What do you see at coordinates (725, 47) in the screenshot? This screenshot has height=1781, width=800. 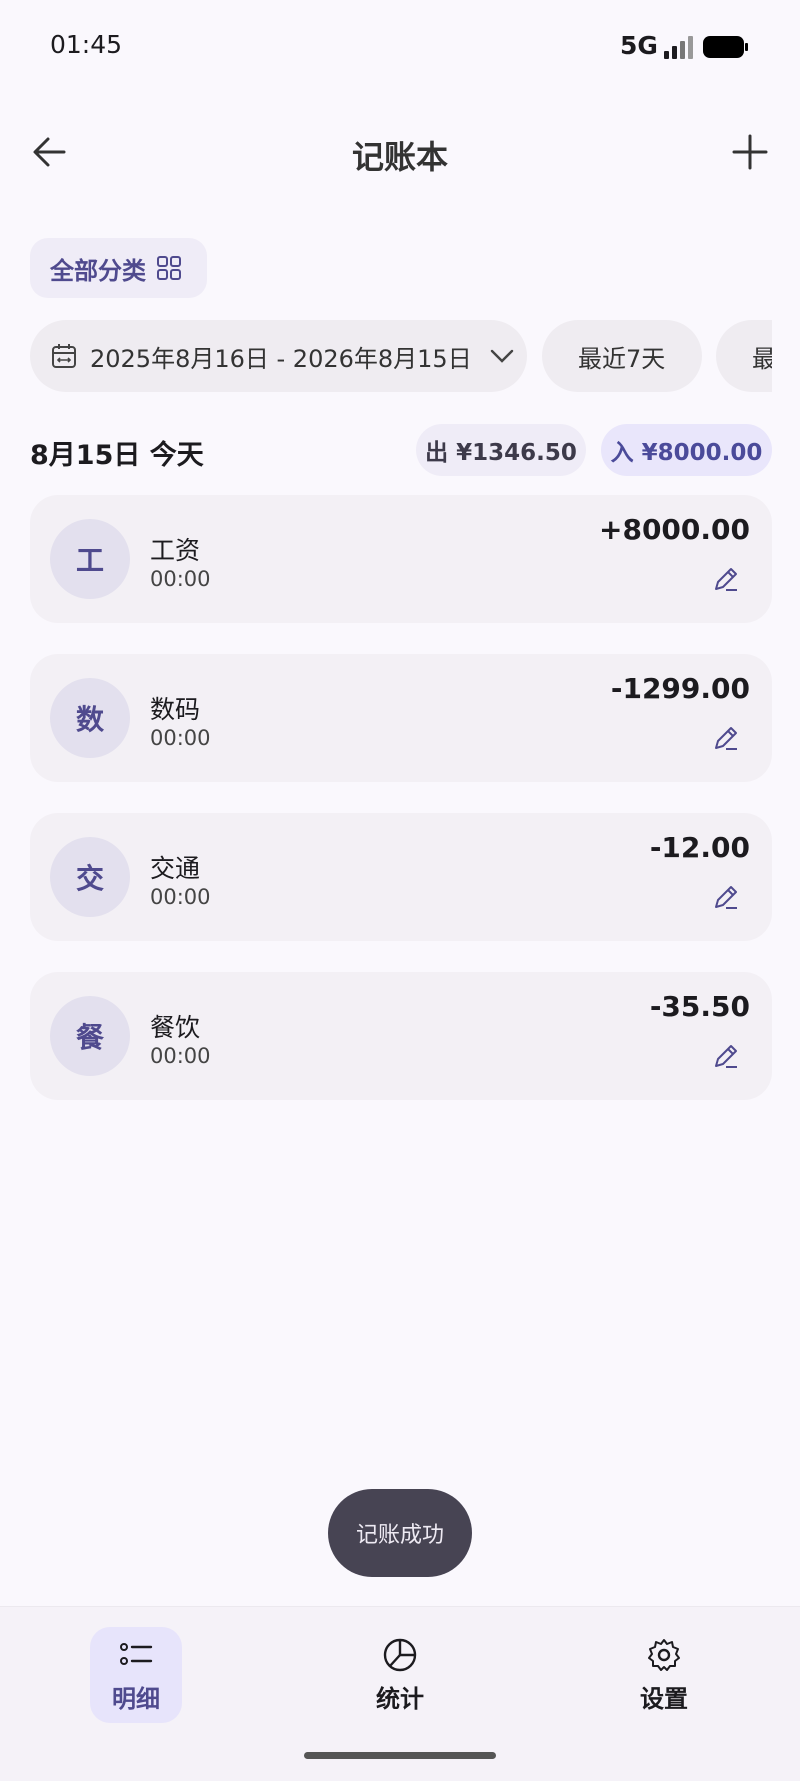 I see `battery-icon` at bounding box center [725, 47].